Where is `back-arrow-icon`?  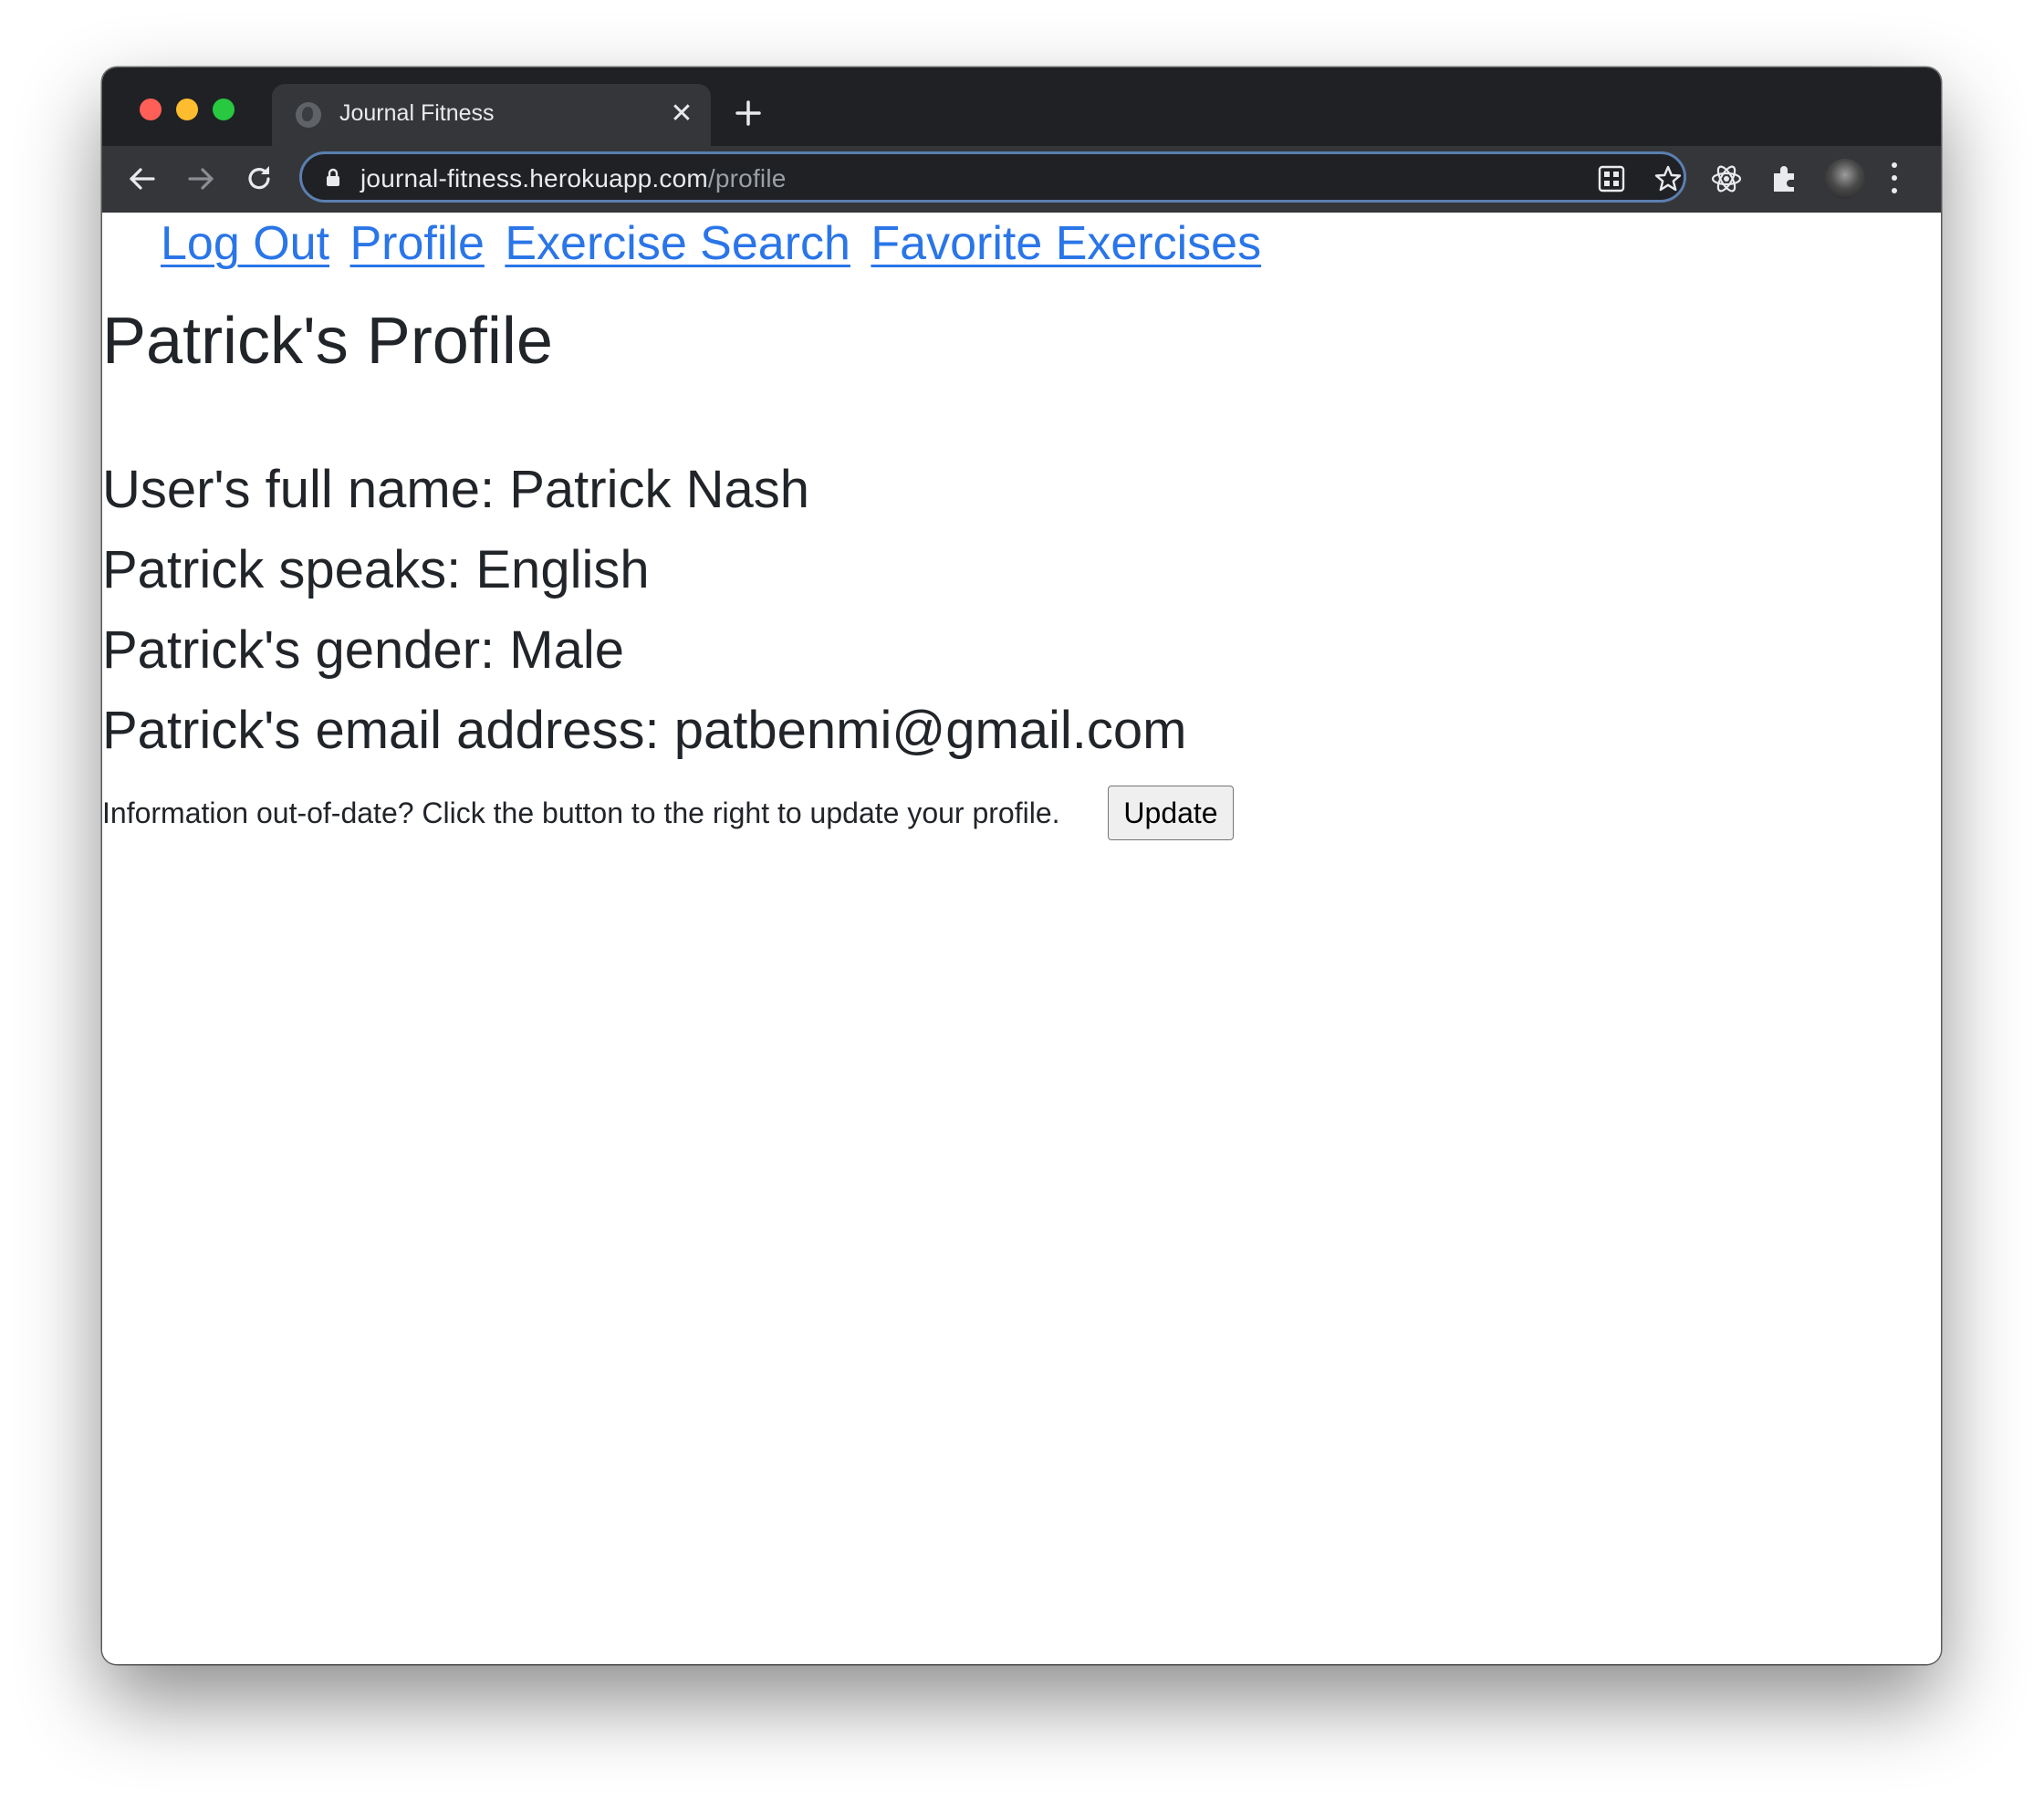
back-arrow-icon is located at coordinates (142, 179).